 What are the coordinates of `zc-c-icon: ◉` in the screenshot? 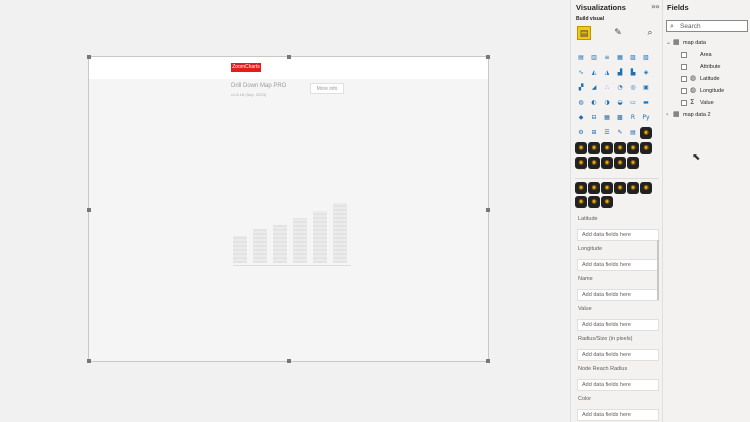 It's located at (607, 188).